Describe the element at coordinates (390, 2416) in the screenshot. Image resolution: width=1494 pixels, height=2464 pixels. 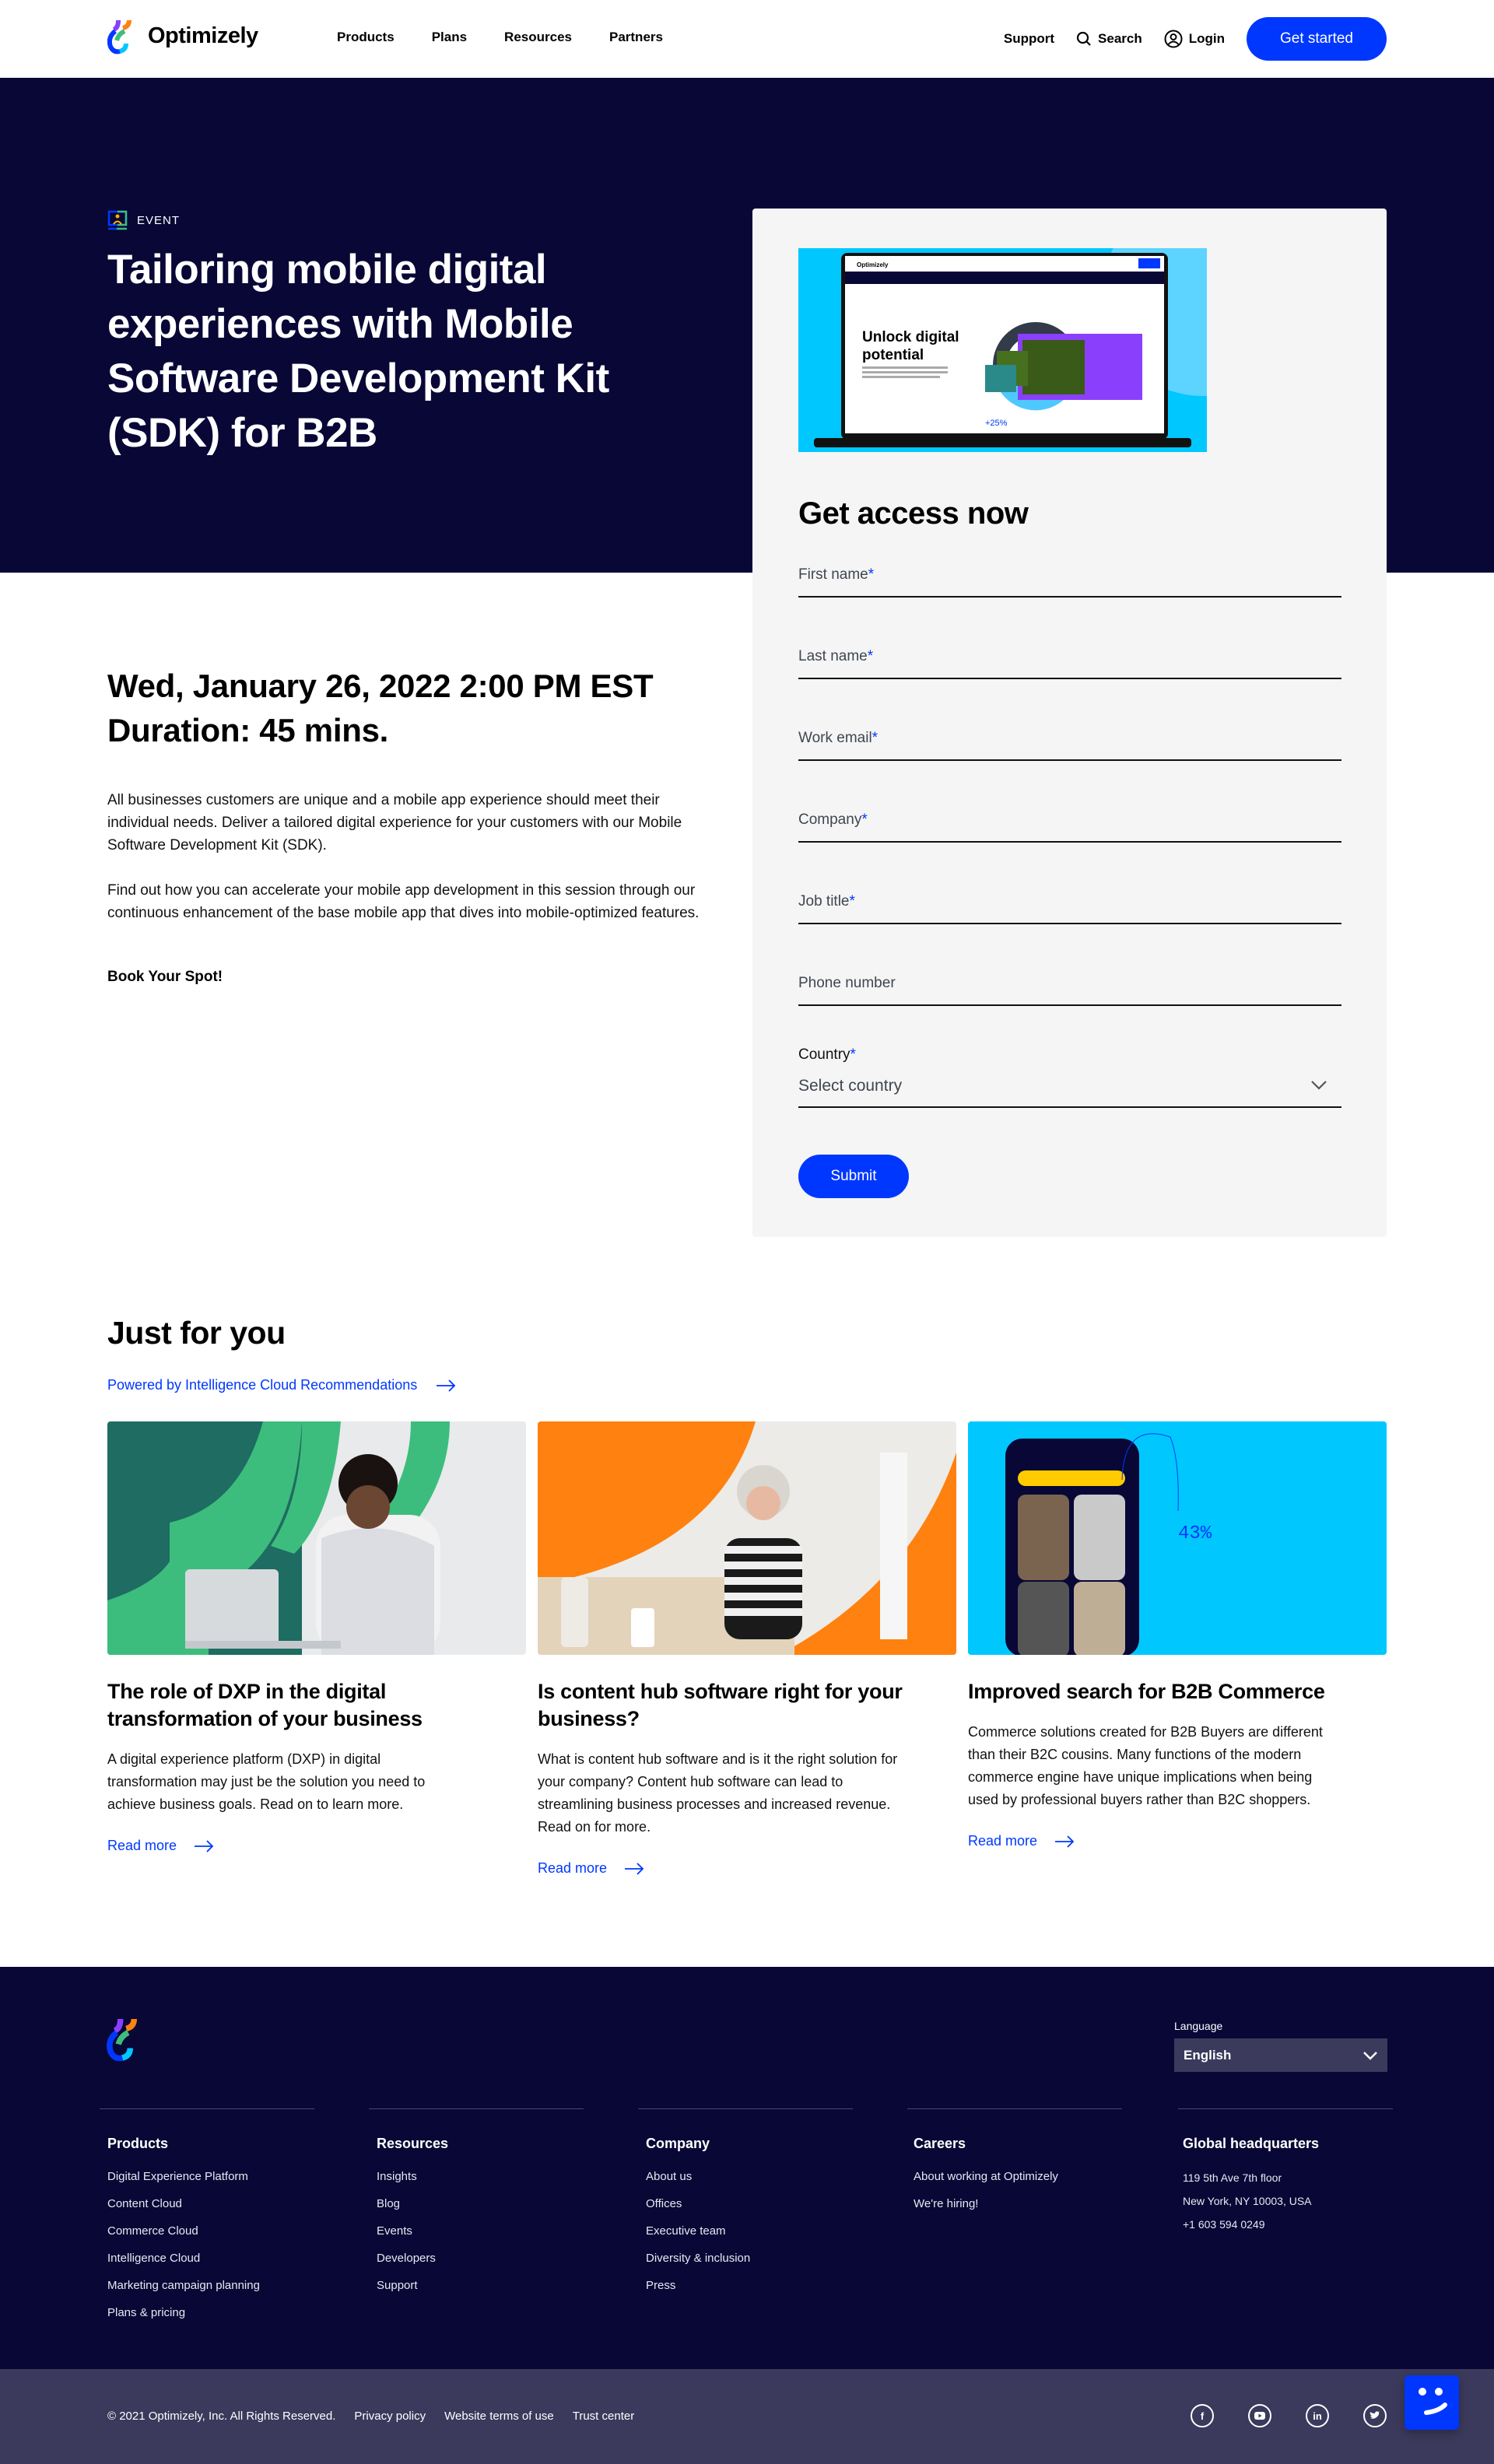
I see `privacy-policy-link: Privacy policy` at that location.